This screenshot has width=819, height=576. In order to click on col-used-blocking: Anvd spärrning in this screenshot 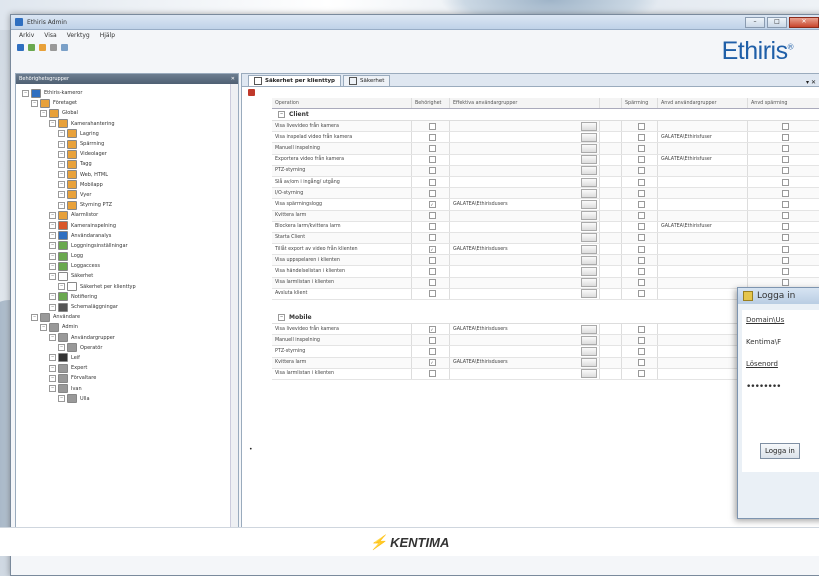, I will do `click(783, 103)`.